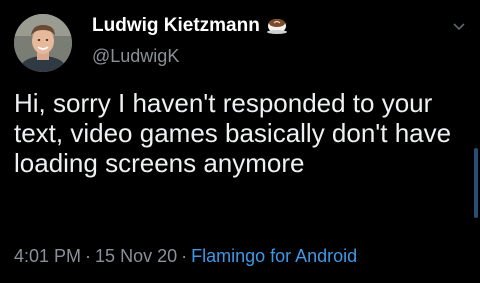 The image size is (480, 283). What do you see at coordinates (136, 256) in the screenshot?
I see `tweet-date: 15 Nov 20` at bounding box center [136, 256].